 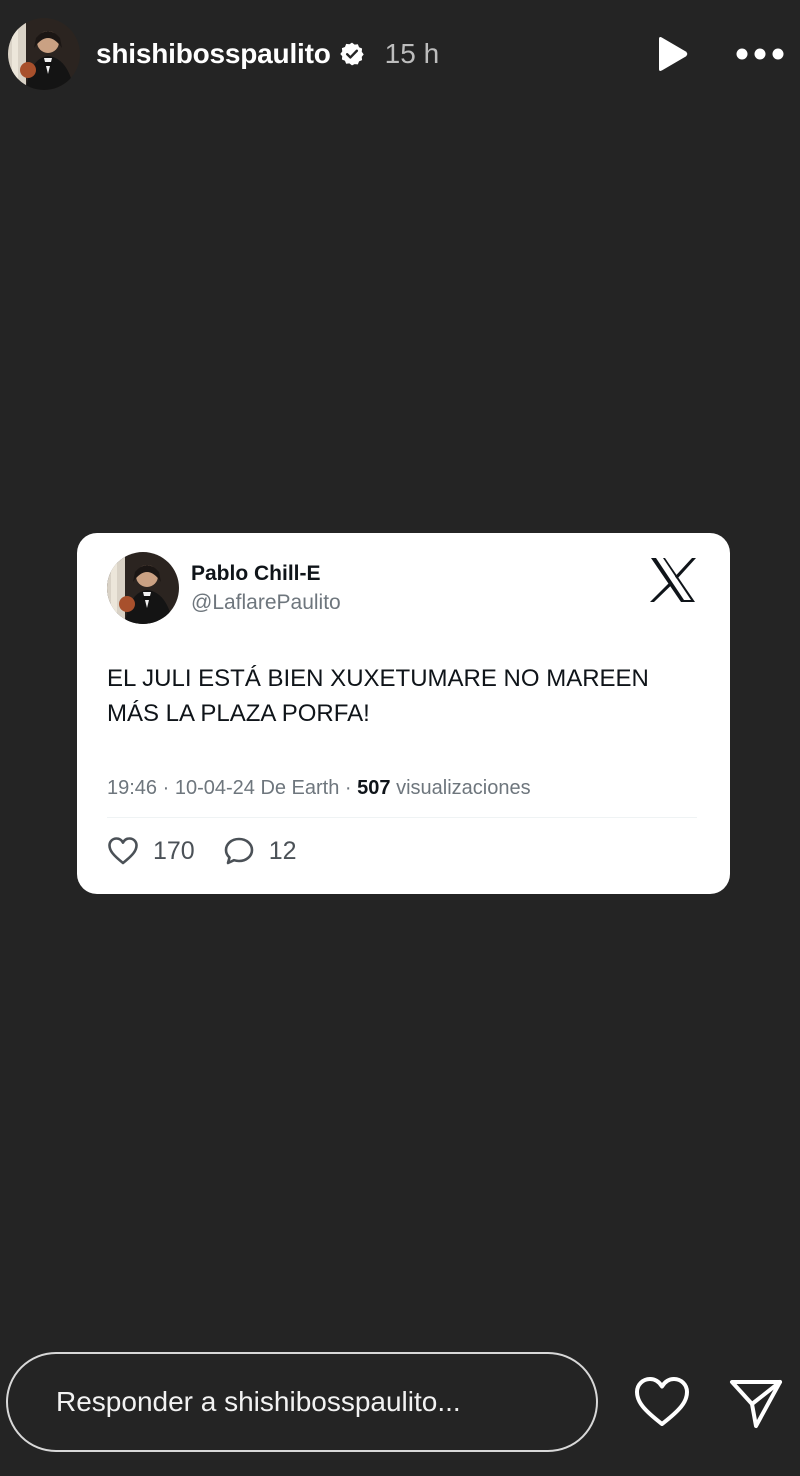 I want to click on comment-icon, so click(x=239, y=851).